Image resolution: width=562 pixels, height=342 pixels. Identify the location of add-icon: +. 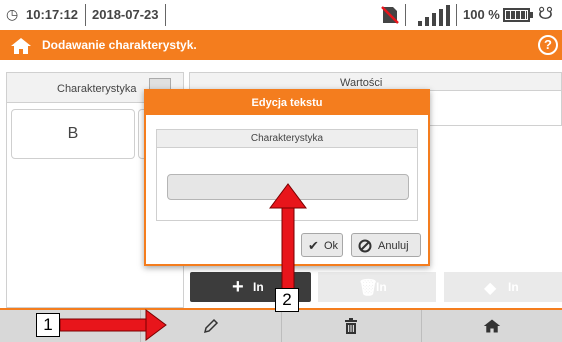
(70, 325).